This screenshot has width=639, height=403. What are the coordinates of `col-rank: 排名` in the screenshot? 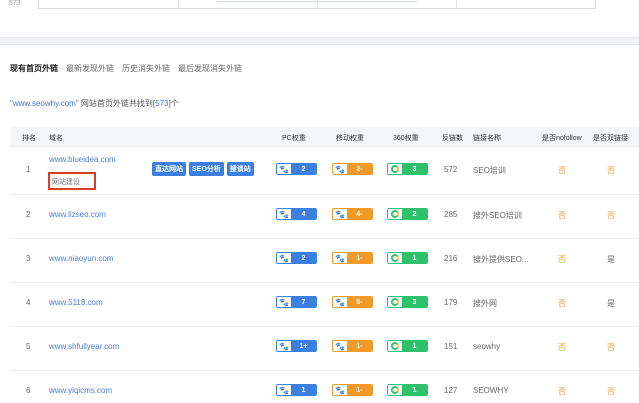 It's located at (29, 138).